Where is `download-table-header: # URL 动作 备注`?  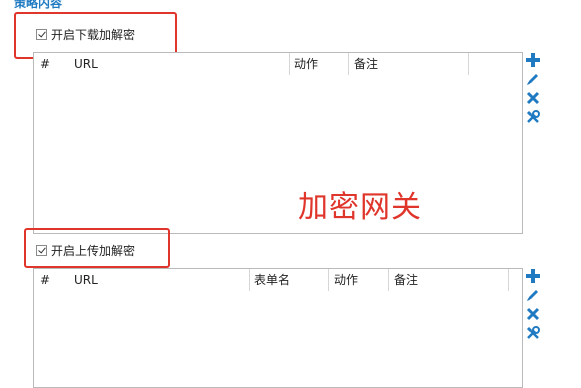
download-table-header: # URL 动作 备注 is located at coordinates (278, 64).